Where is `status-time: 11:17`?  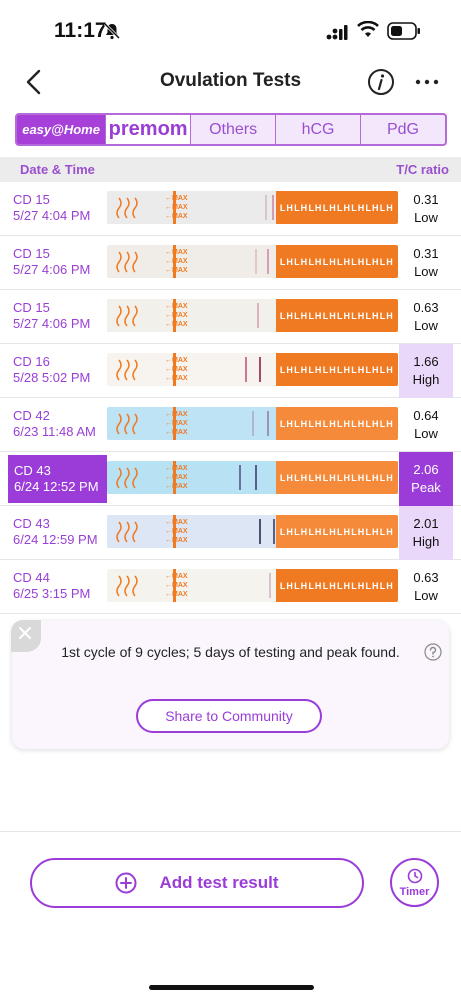
status-time: 11:17 is located at coordinates (80, 30).